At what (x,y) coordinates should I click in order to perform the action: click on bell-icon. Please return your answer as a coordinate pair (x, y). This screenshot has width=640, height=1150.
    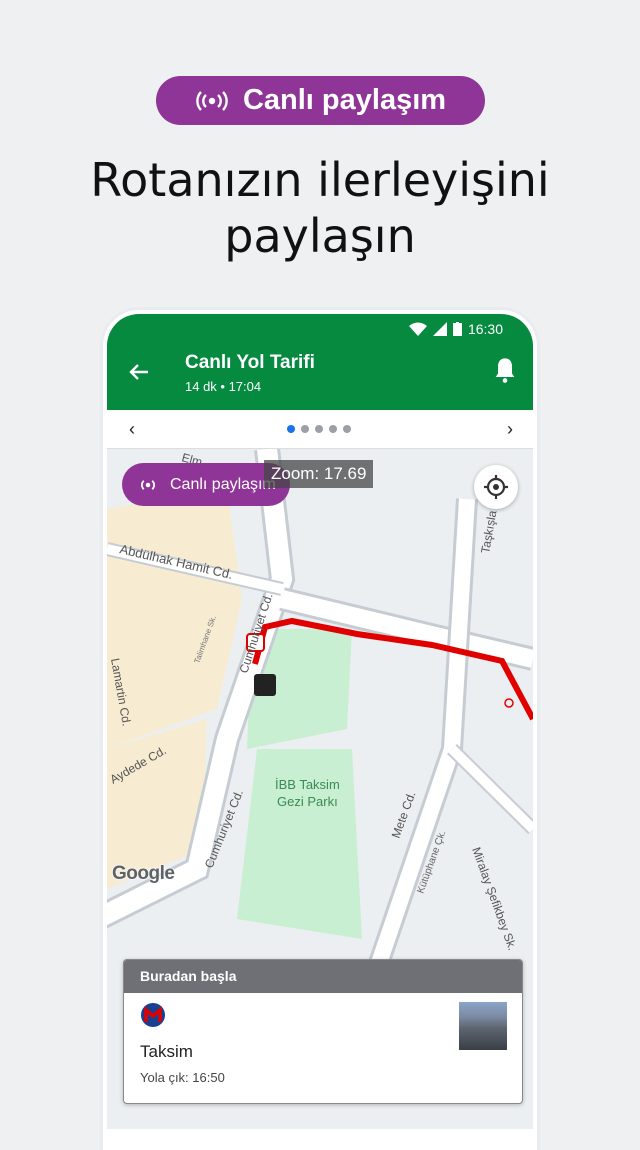
    Looking at the image, I should click on (505, 370).